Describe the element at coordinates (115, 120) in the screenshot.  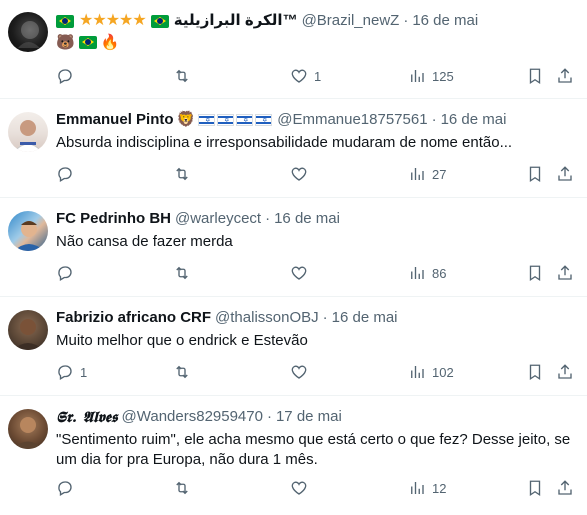
I see `display-name: Emmanuel Pinto` at that location.